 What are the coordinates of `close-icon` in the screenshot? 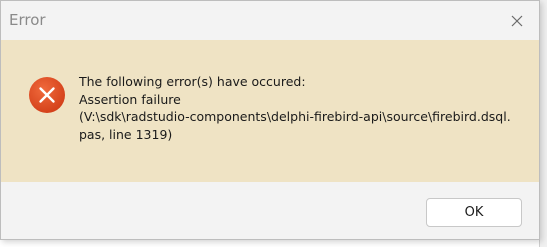 It's located at (517, 21).